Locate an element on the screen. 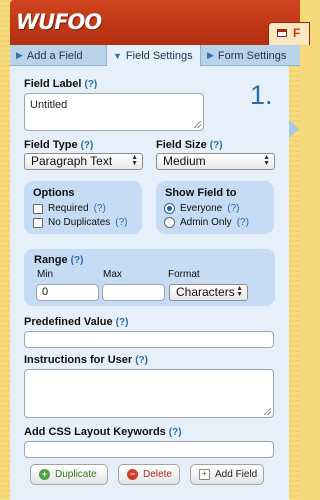  instructions-input is located at coordinates (149, 393).